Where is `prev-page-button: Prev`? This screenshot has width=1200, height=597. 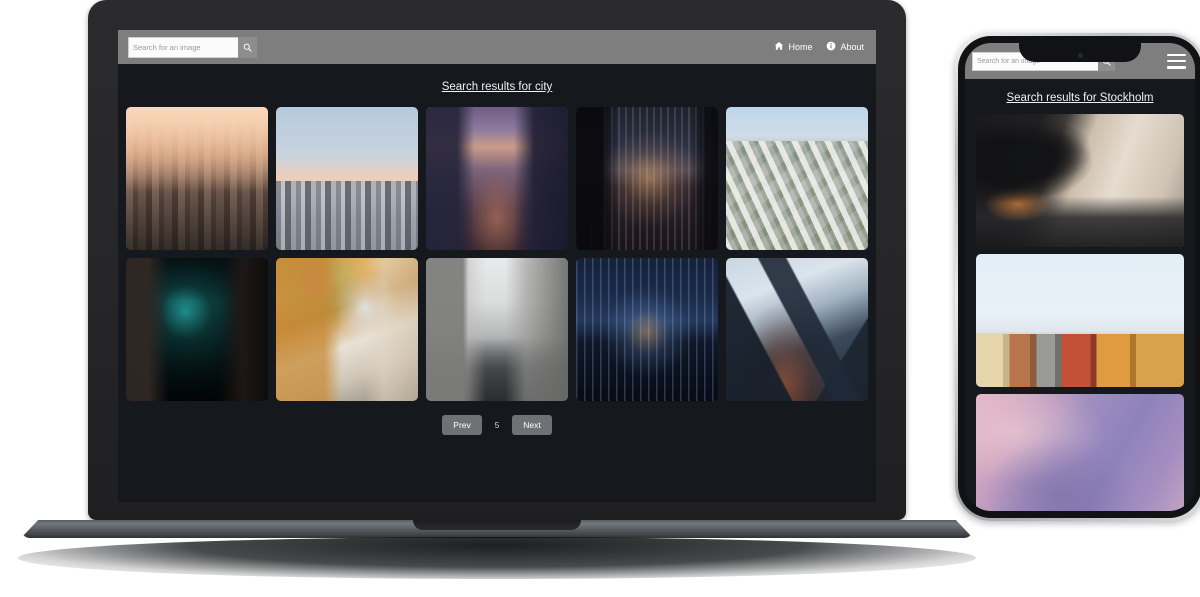 prev-page-button: Prev is located at coordinates (462, 425).